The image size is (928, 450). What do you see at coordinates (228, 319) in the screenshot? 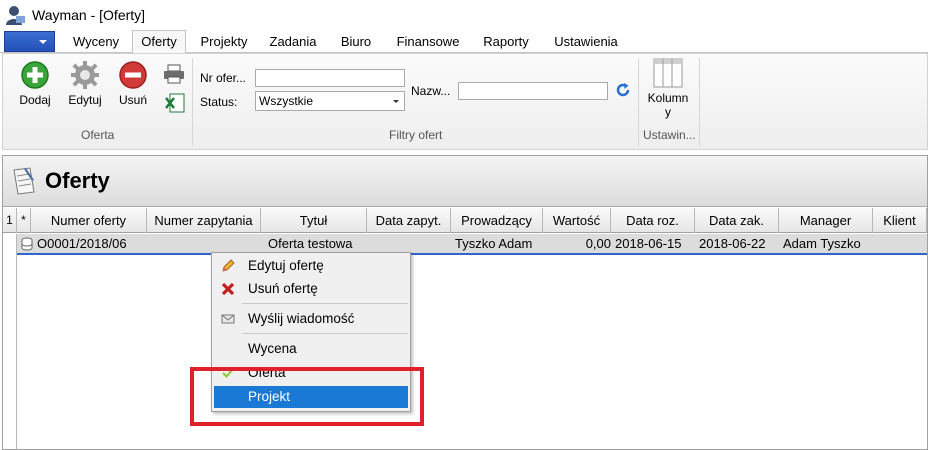
I see `envelope-icon` at bounding box center [228, 319].